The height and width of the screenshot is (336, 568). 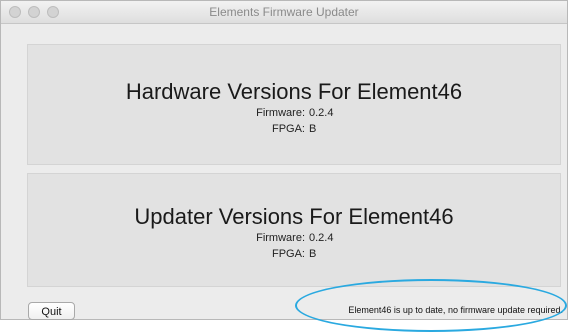 I want to click on title-bar: Elements Firmware Updater, so click(x=284, y=12).